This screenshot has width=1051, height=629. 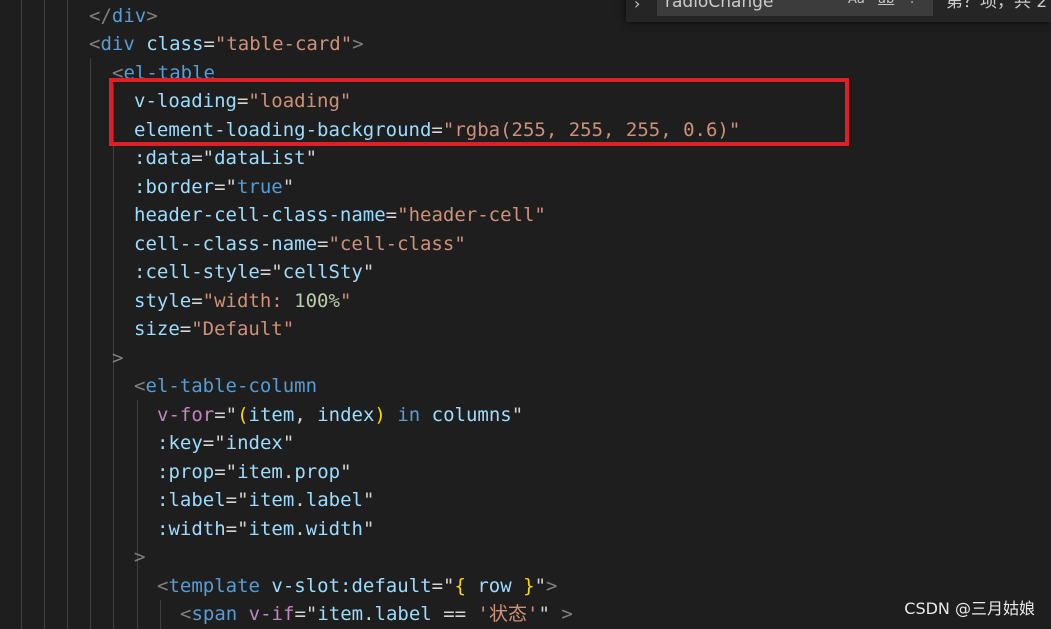 What do you see at coordinates (997, 6) in the screenshot?
I see `find-result-count: 第？项，共 2` at bounding box center [997, 6].